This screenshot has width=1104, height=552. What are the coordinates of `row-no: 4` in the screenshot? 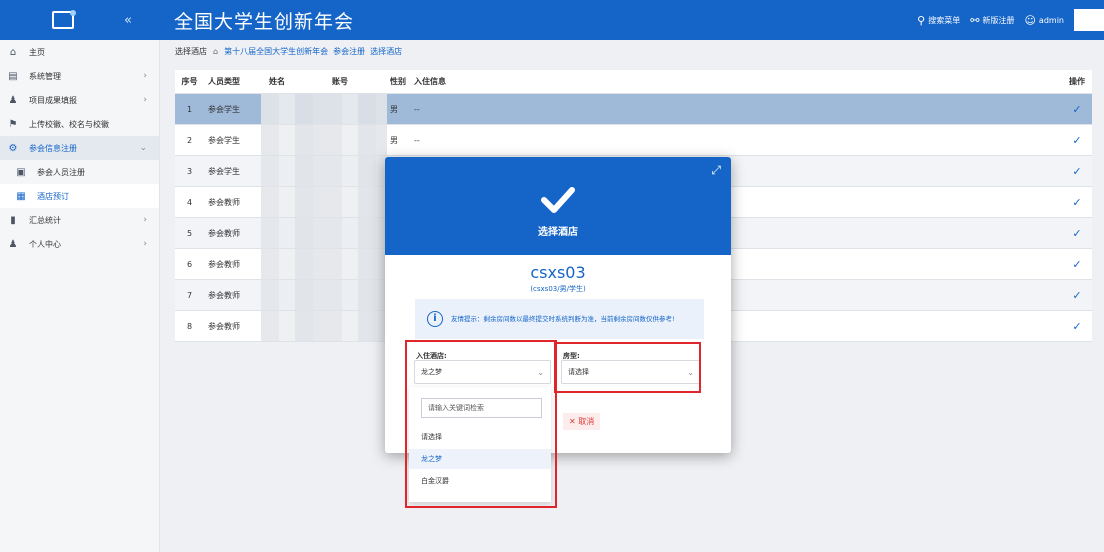 It's located at (189, 202).